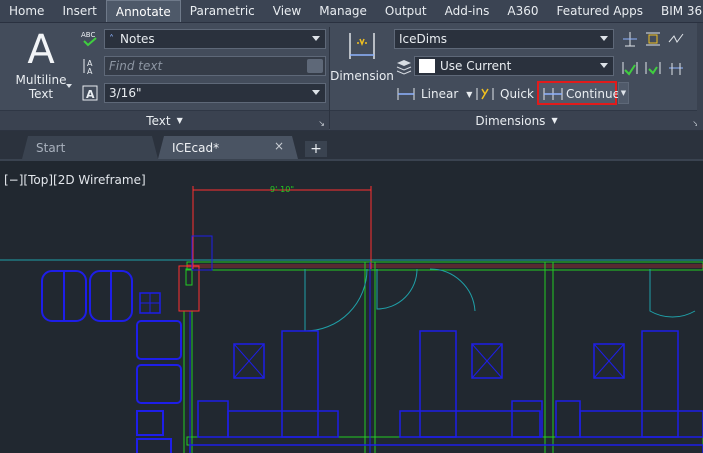 This screenshot has width=703, height=453. I want to click on dim-break-icon, so click(630, 39).